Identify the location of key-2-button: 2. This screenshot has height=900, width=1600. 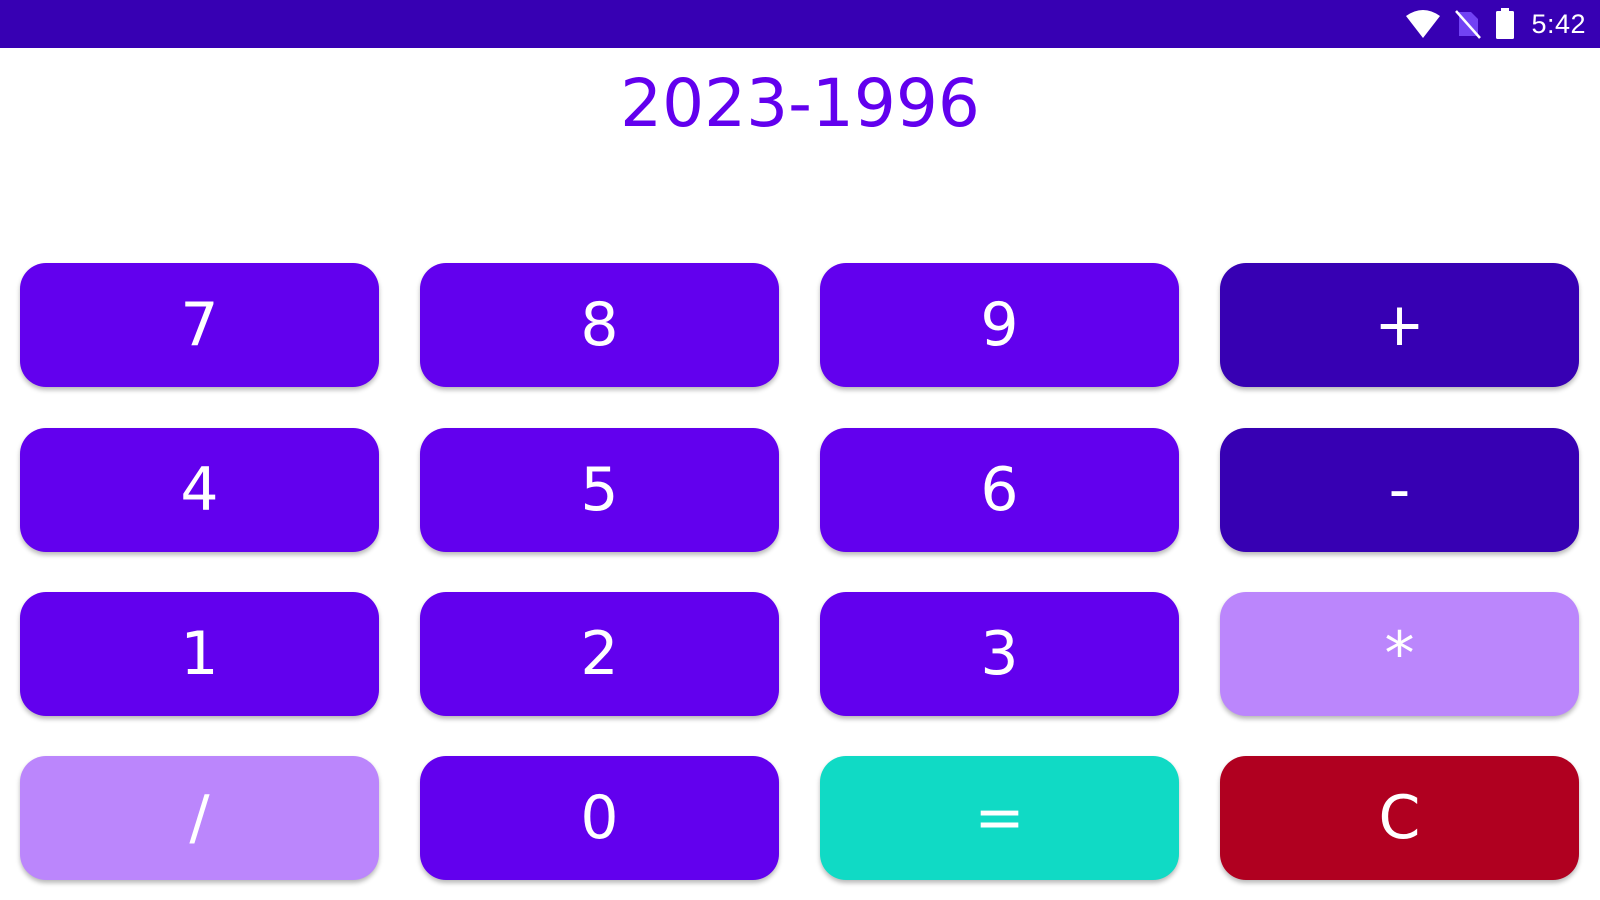
(599, 654).